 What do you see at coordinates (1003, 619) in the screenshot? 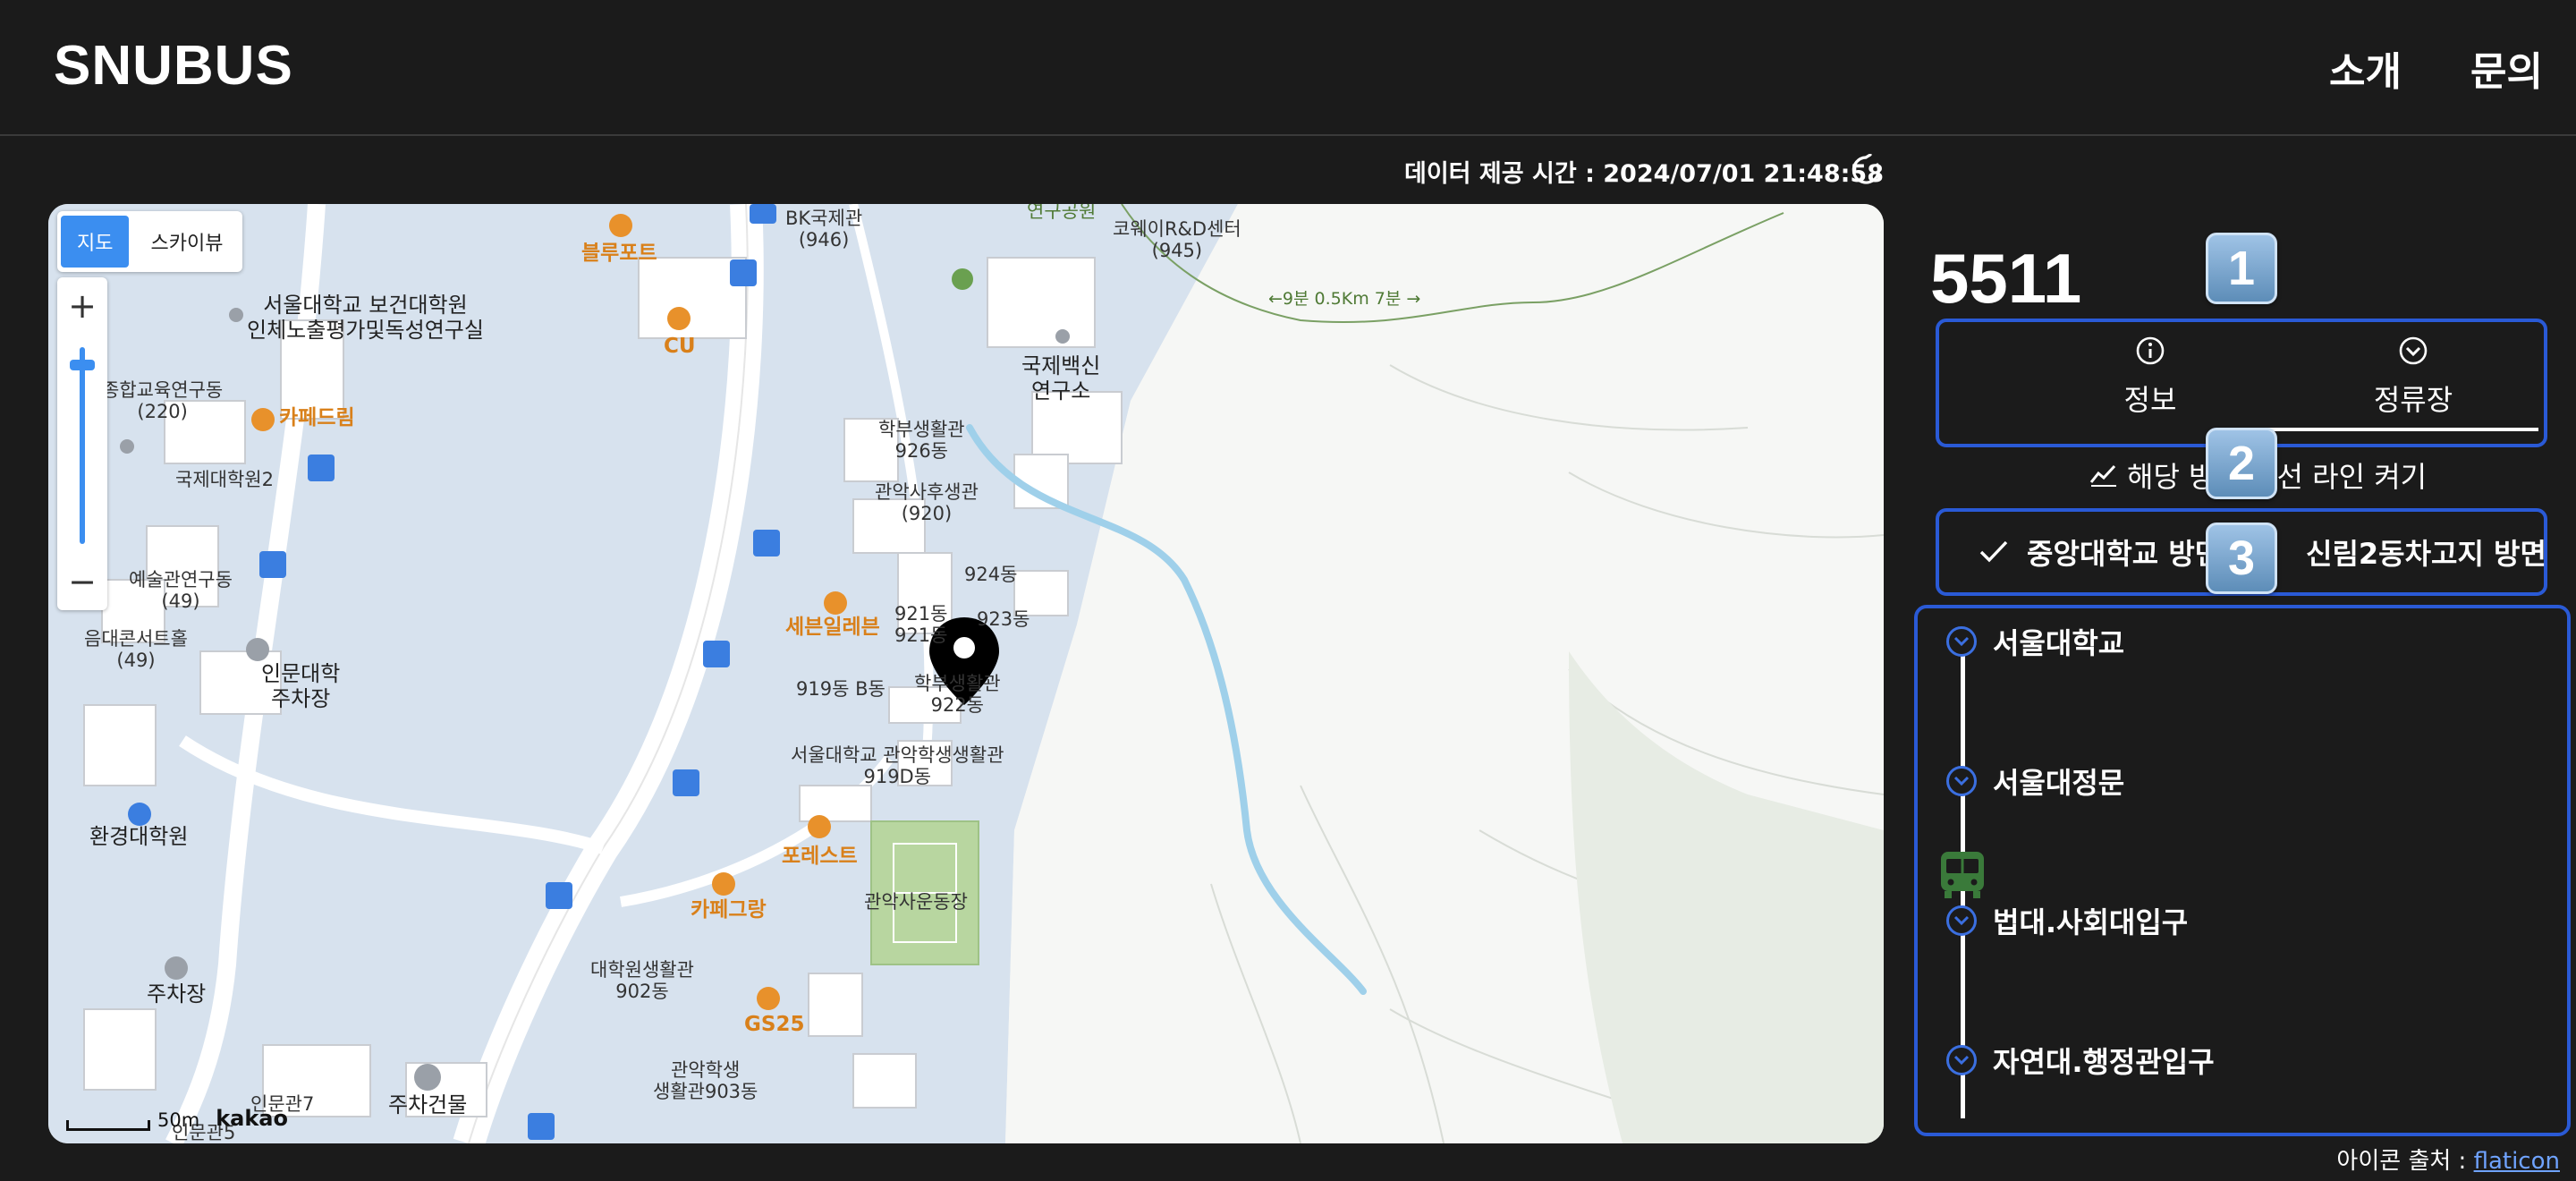
I see `map-label: 923동` at bounding box center [1003, 619].